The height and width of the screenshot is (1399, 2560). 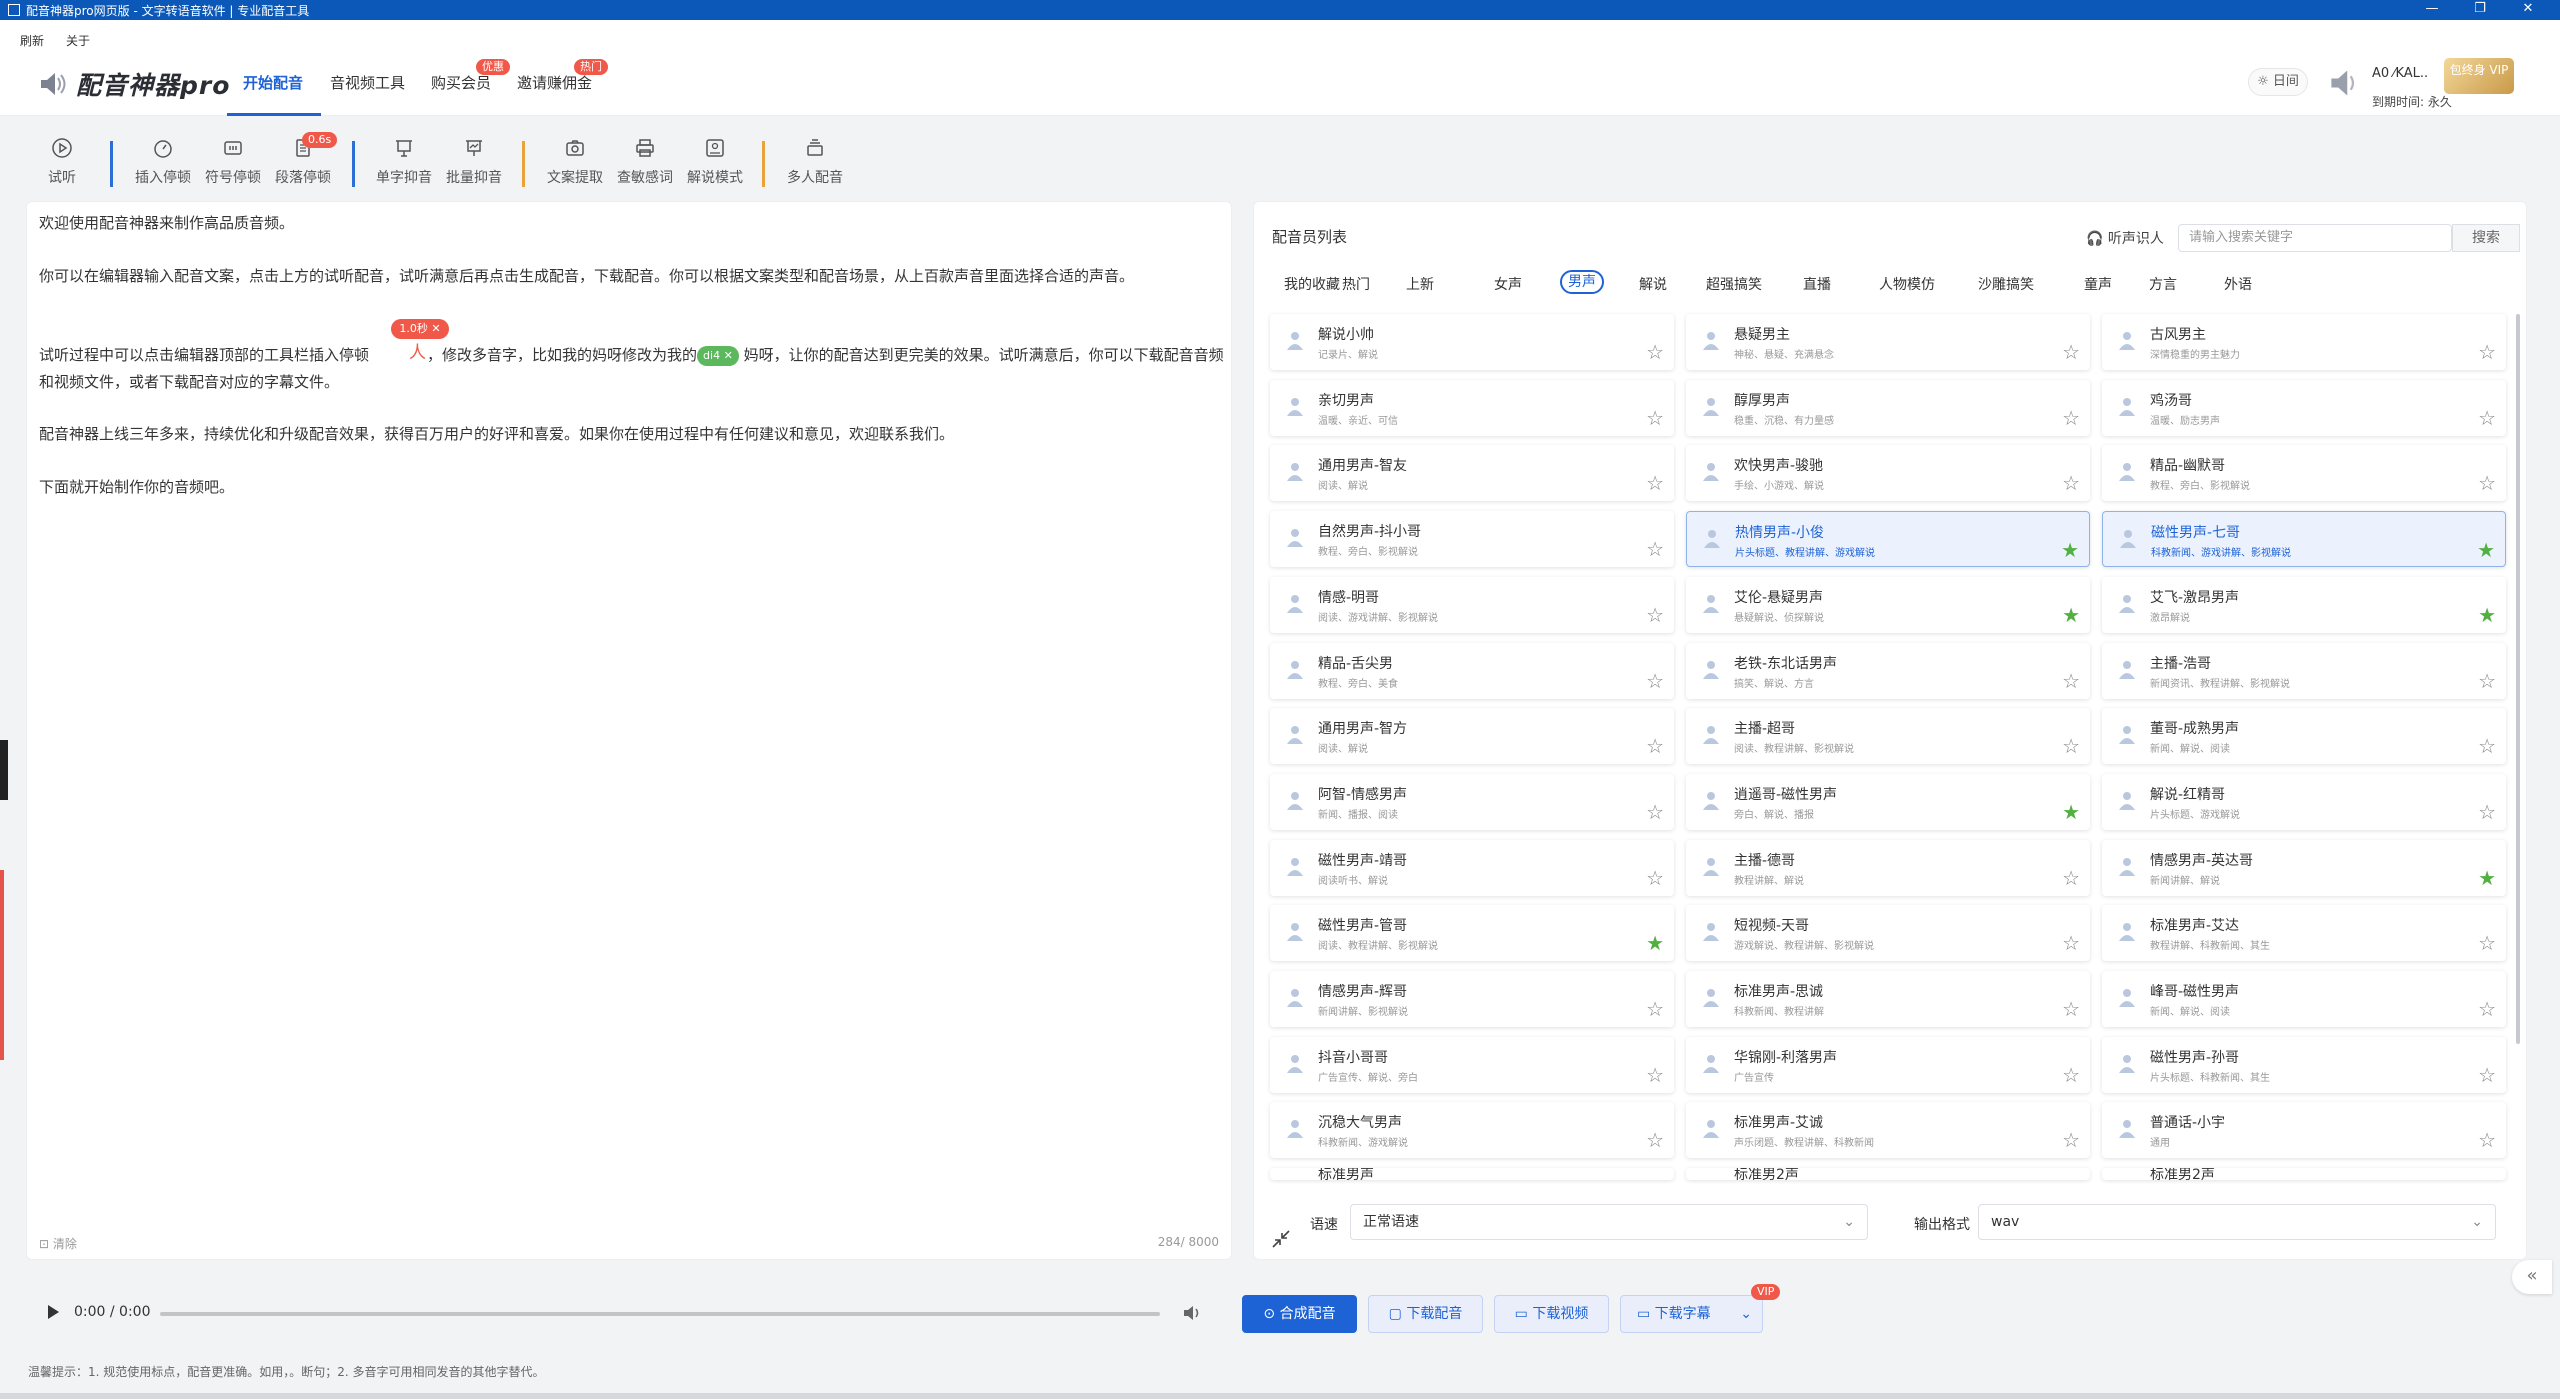 What do you see at coordinates (163, 161) in the screenshot?
I see `insert-pause-tool: 插入停顿` at bounding box center [163, 161].